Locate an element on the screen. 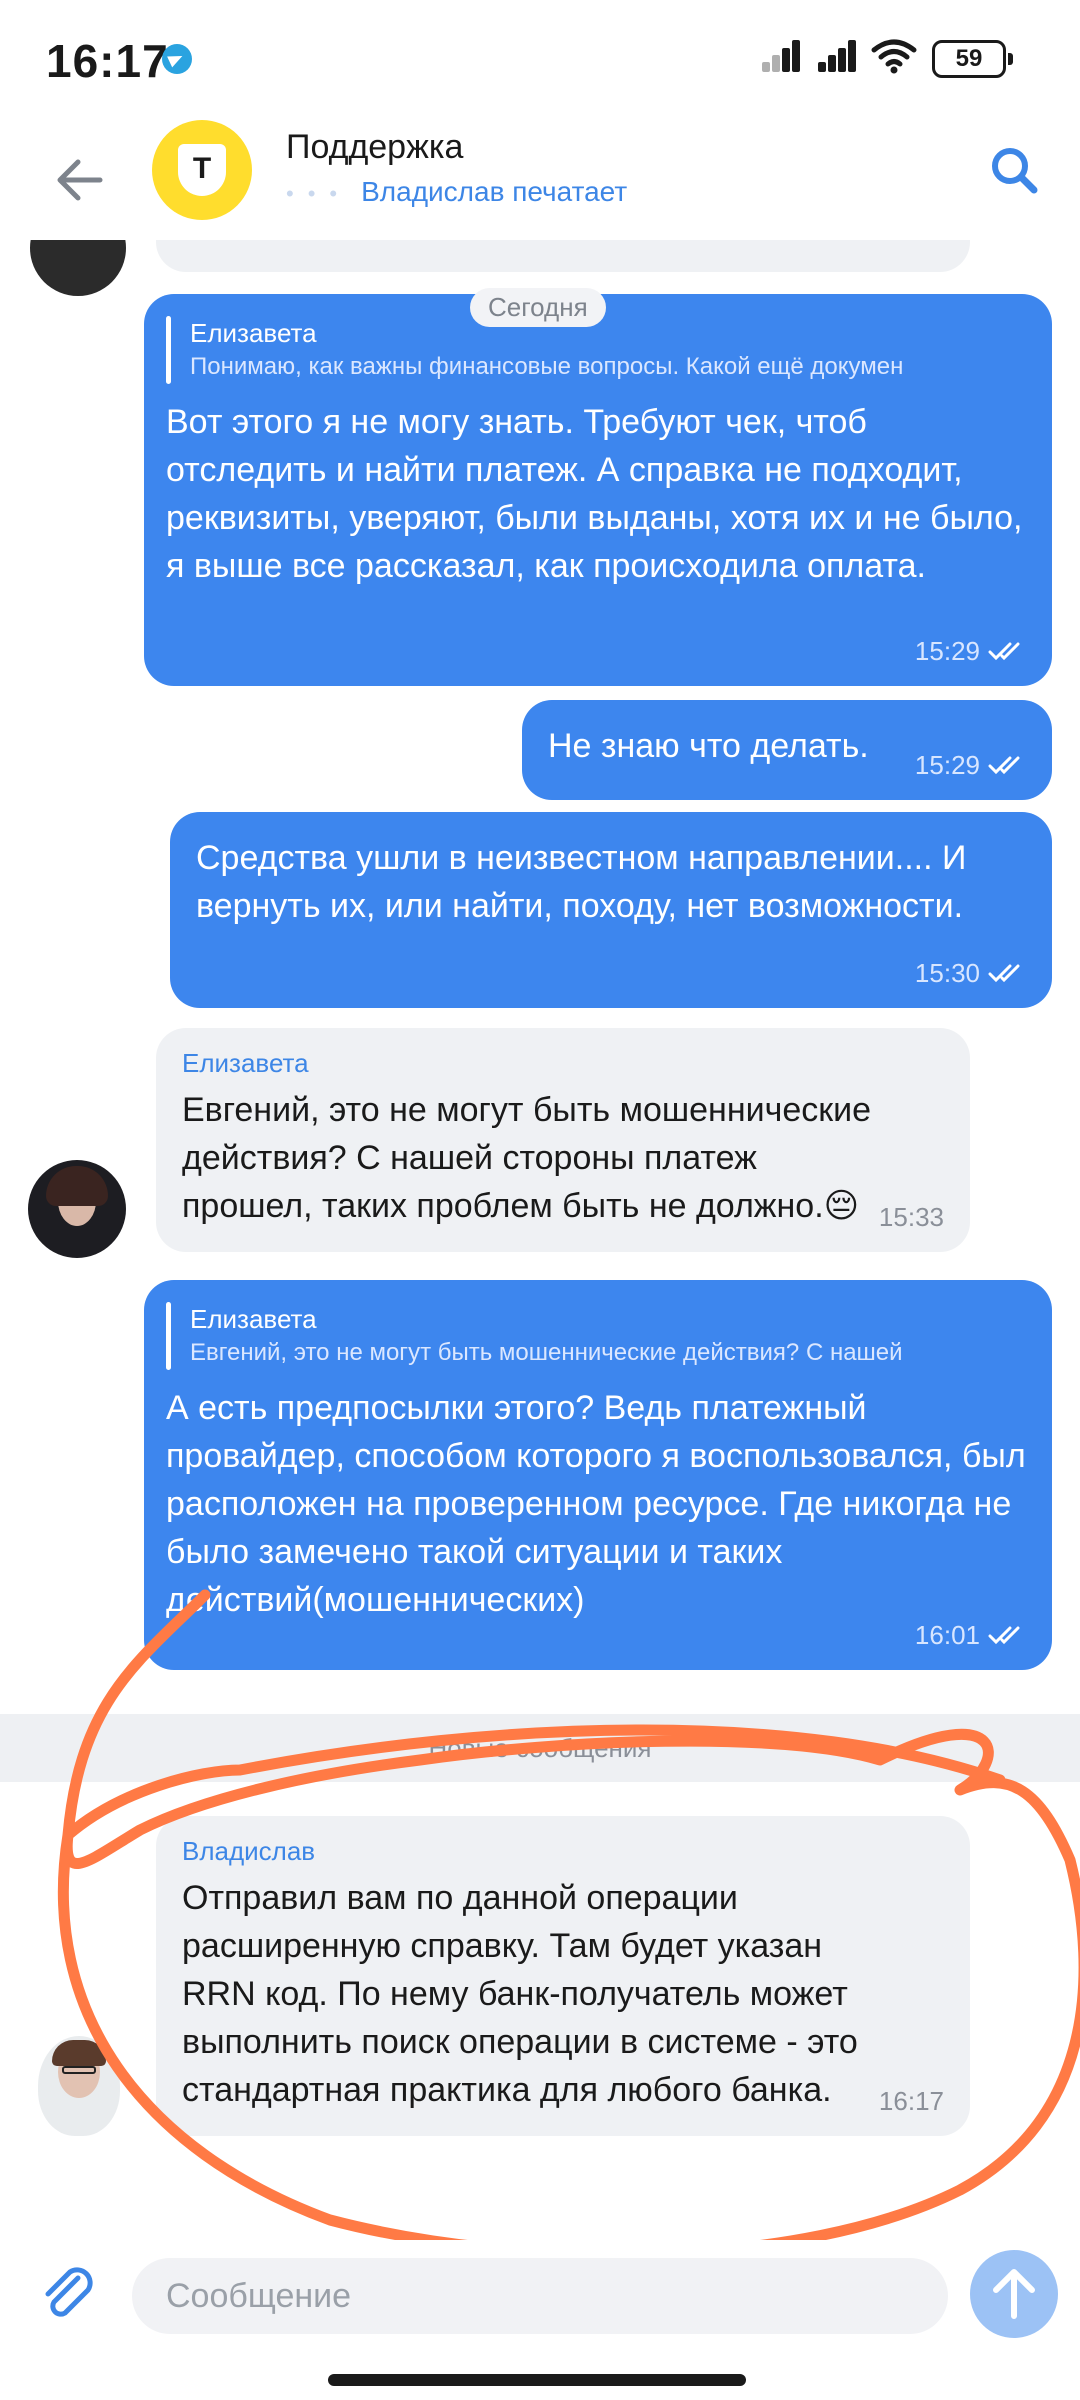 This screenshot has width=1080, height=2400. typing-dots-icon: ••• is located at coordinates (319, 193).